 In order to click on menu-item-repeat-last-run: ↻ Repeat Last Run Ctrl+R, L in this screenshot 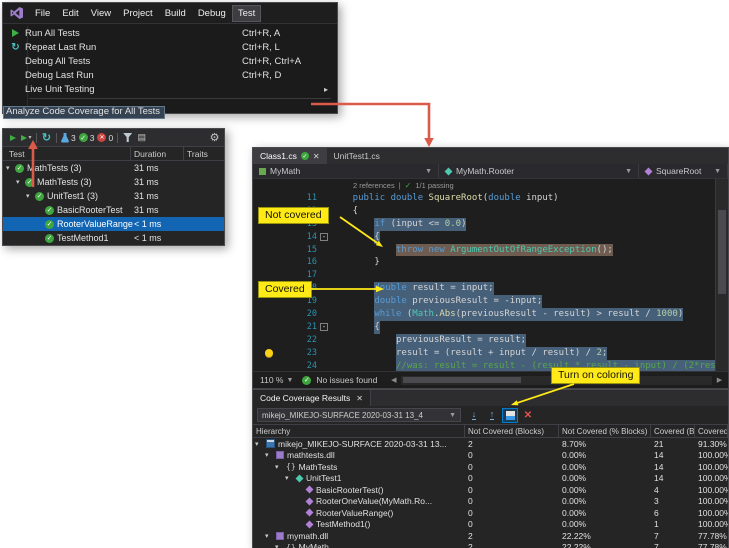, I will do `click(170, 47)`.